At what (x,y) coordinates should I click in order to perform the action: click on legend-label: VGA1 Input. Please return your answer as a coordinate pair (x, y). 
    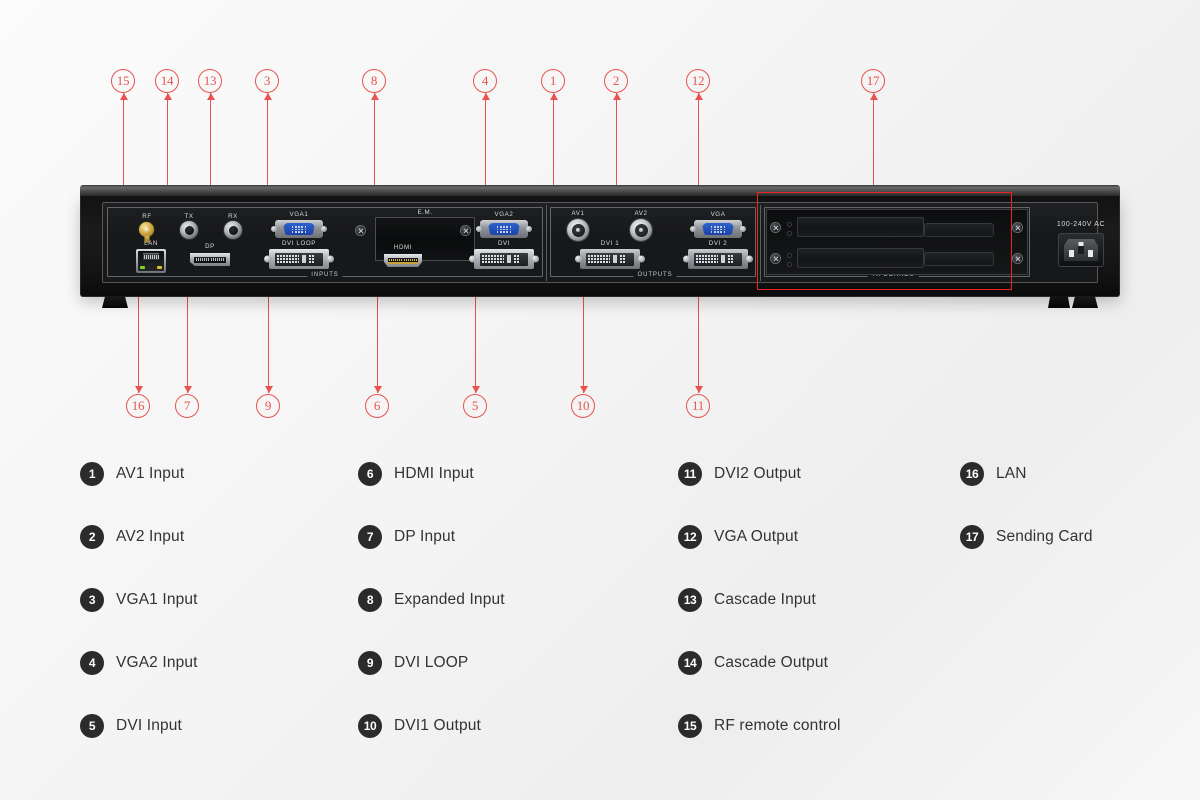
    Looking at the image, I should click on (157, 599).